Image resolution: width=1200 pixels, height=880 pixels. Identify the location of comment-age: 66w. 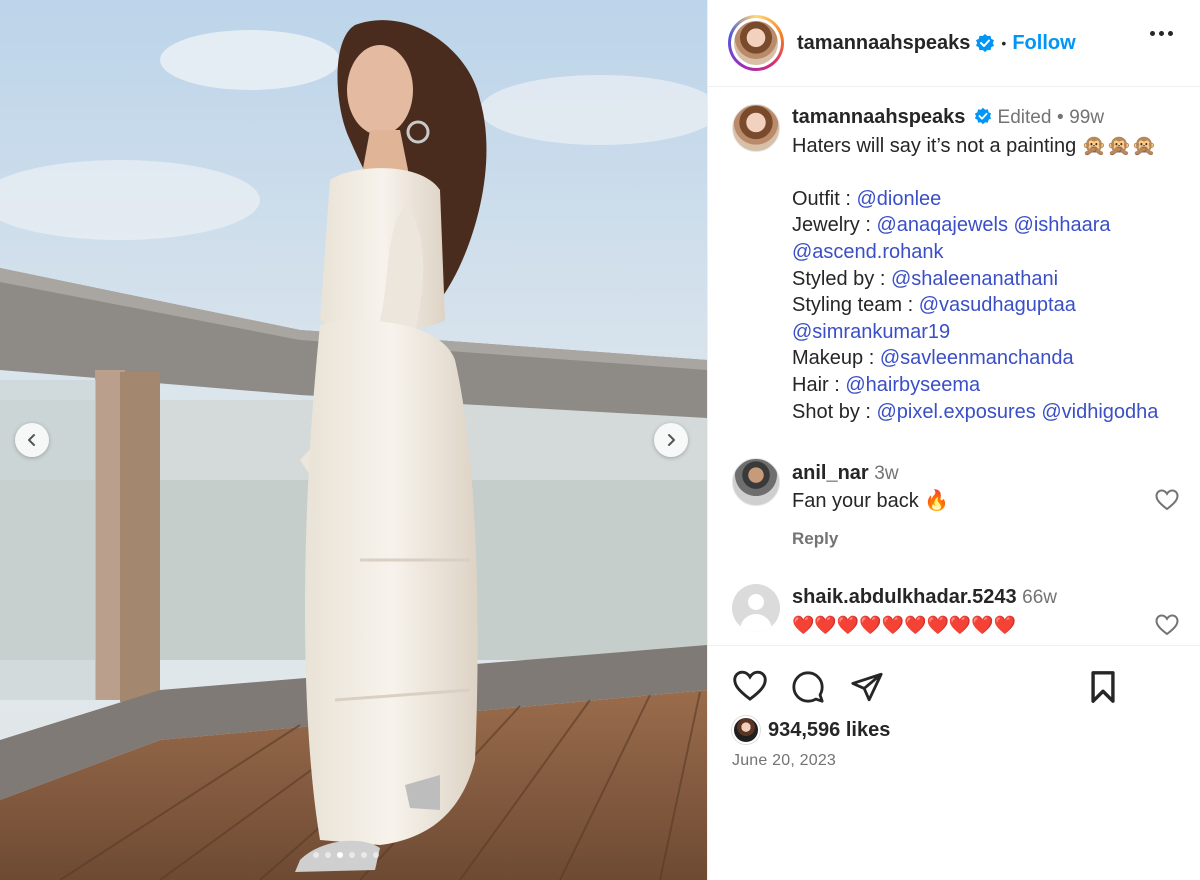
(1039, 597).